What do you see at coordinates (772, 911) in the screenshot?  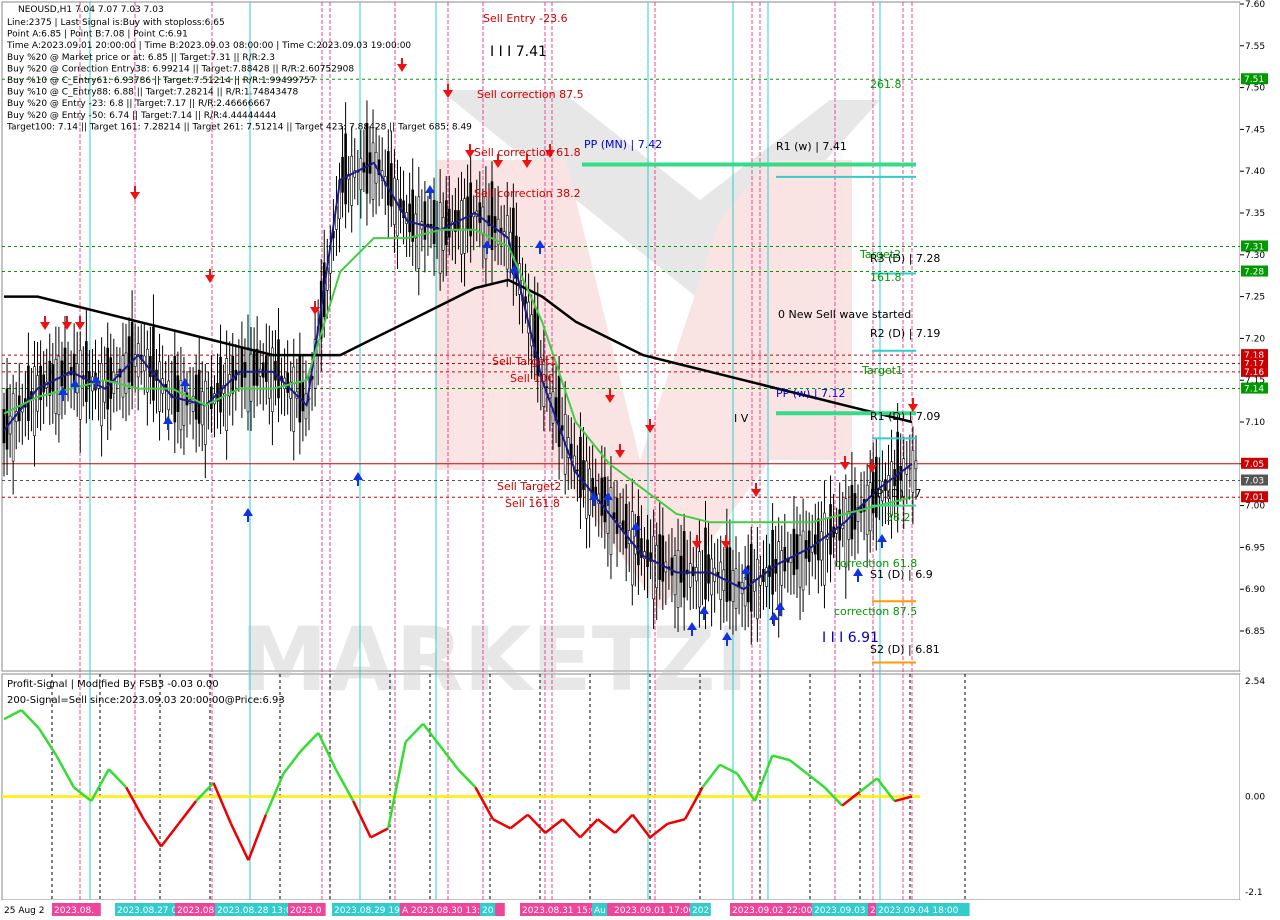 I see `time-label: 2023.09.02 22:00` at bounding box center [772, 911].